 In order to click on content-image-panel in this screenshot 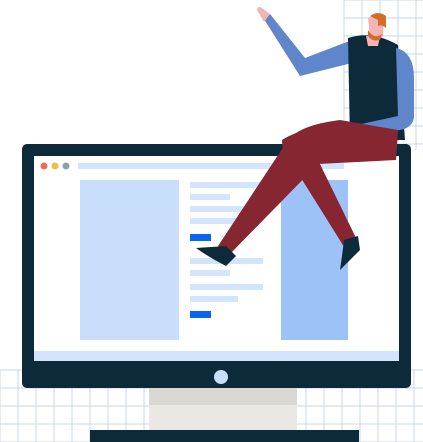, I will do `click(129, 260)`.